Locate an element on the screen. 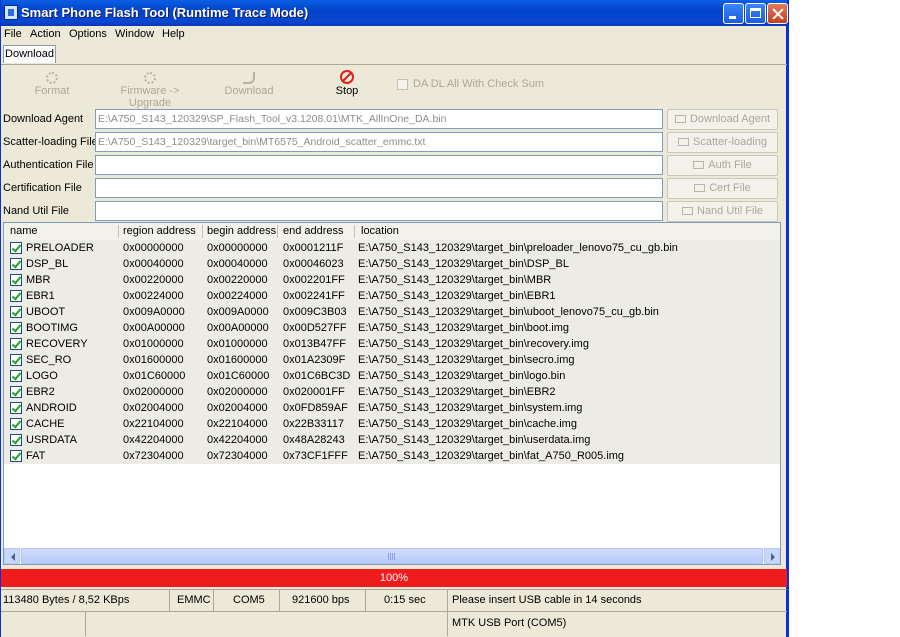 The height and width of the screenshot is (637, 900). menu-window: Window is located at coordinates (134, 34).